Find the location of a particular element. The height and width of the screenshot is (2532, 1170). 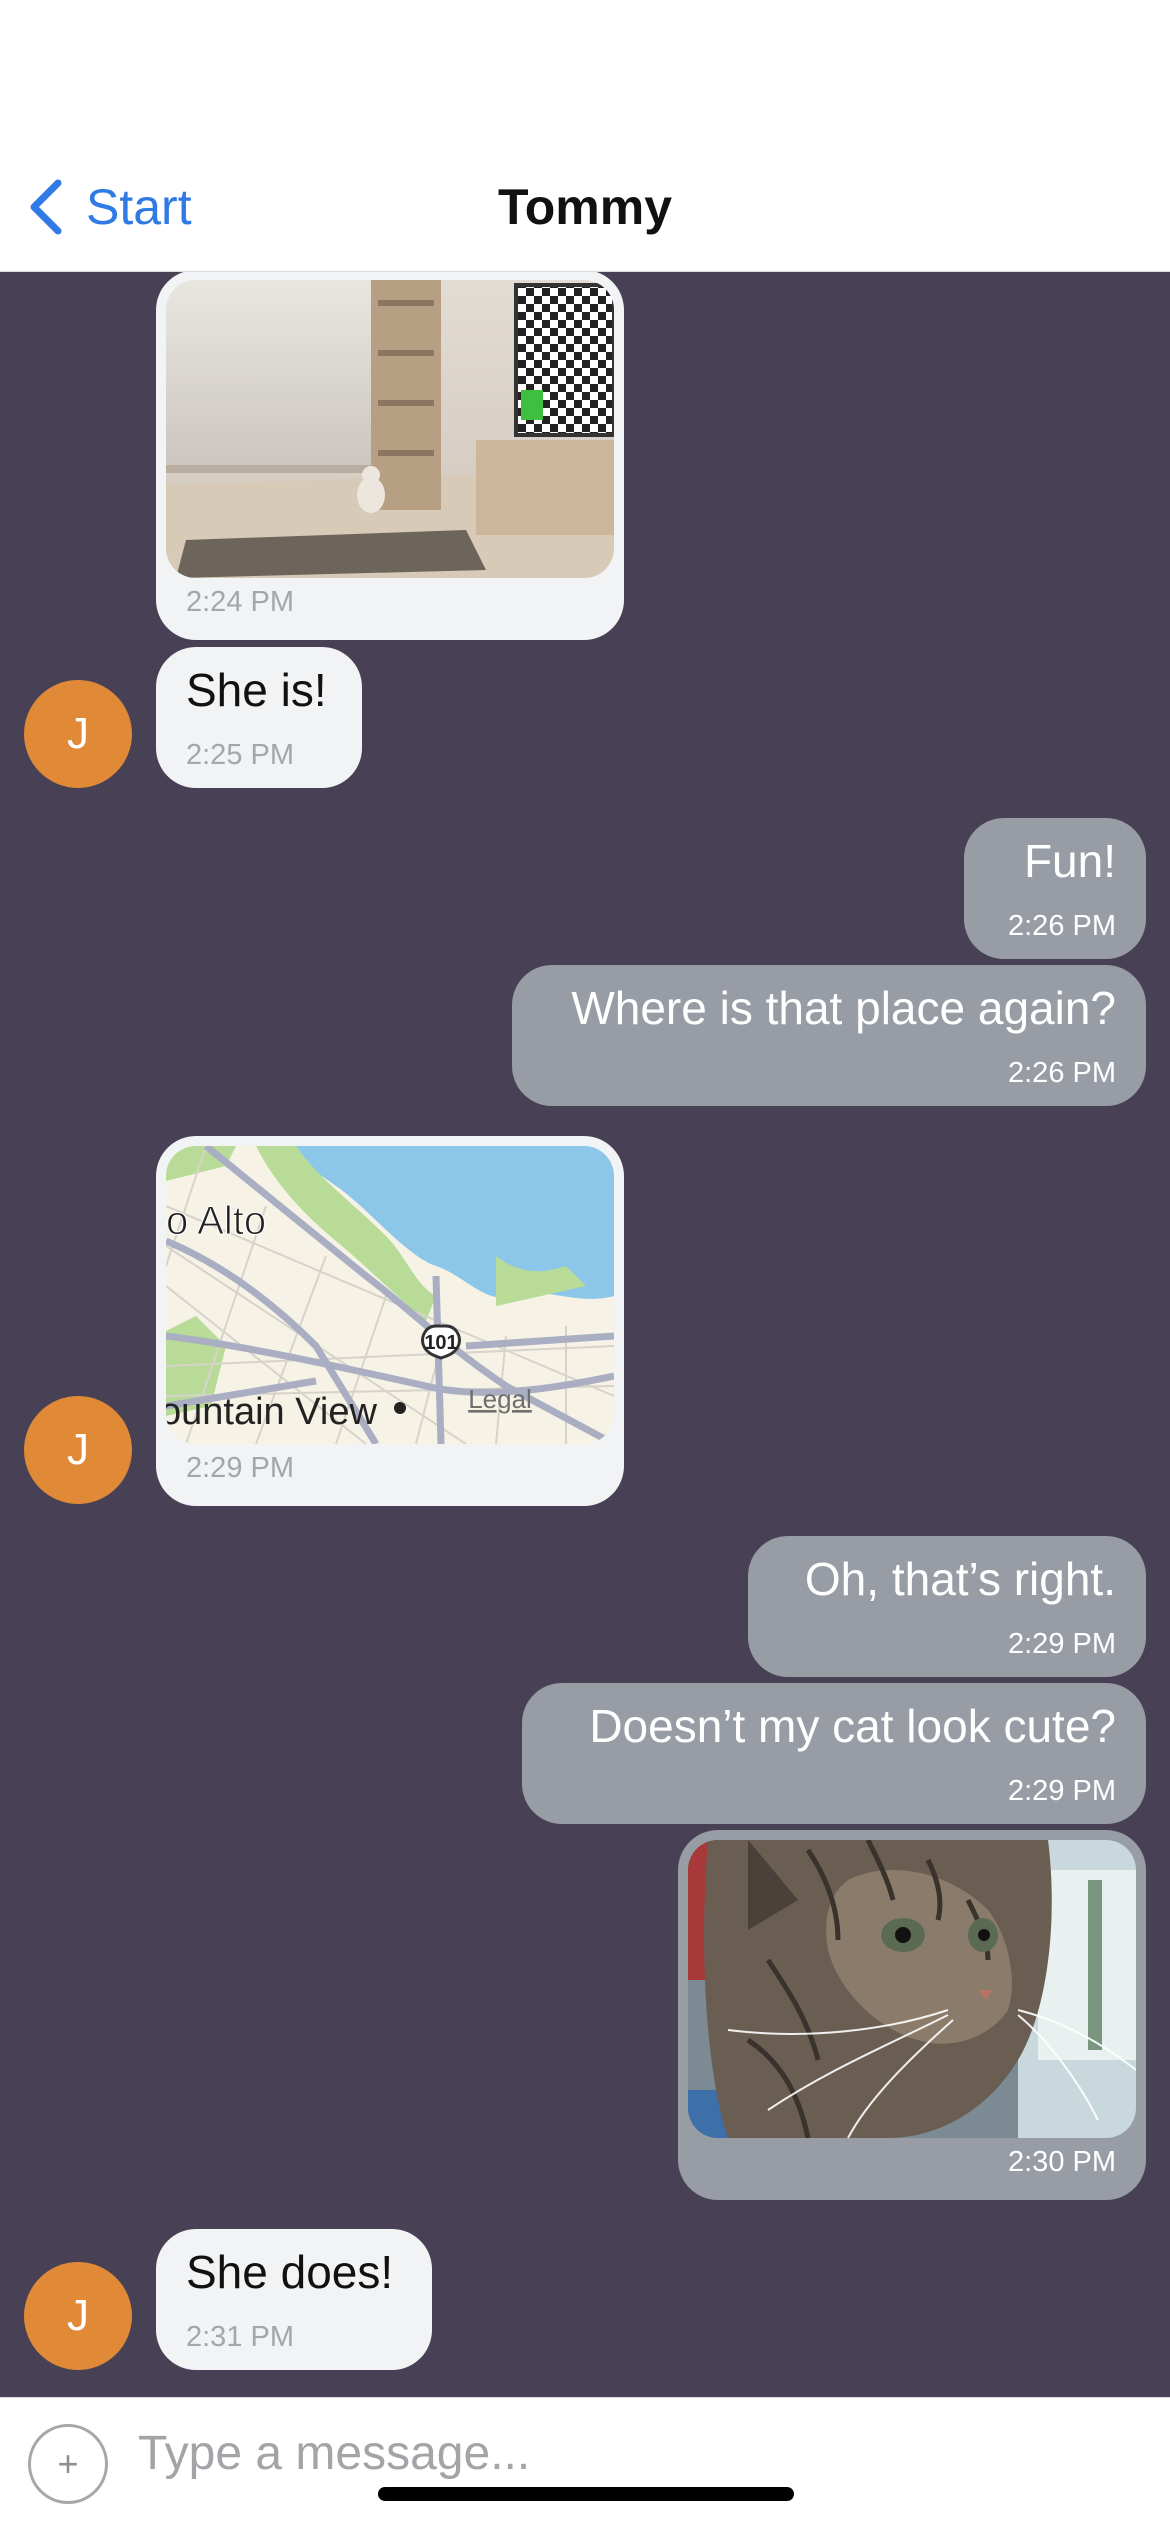

map-label-city: o Alto is located at coordinates (216, 1221).